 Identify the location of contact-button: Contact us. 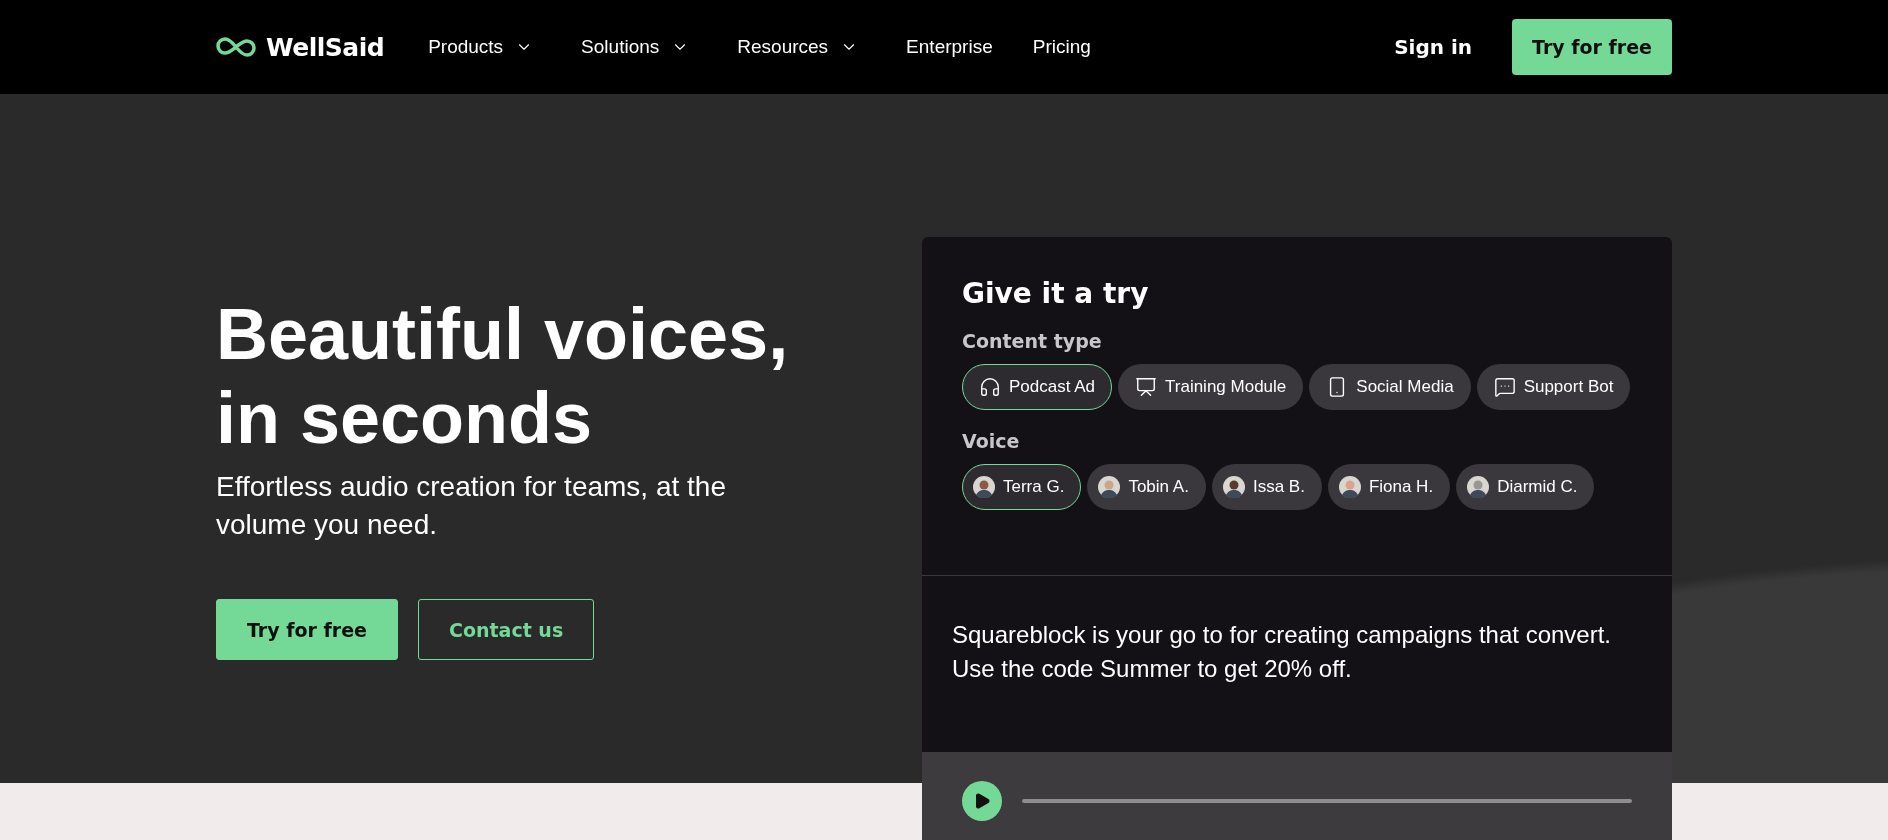
(506, 629).